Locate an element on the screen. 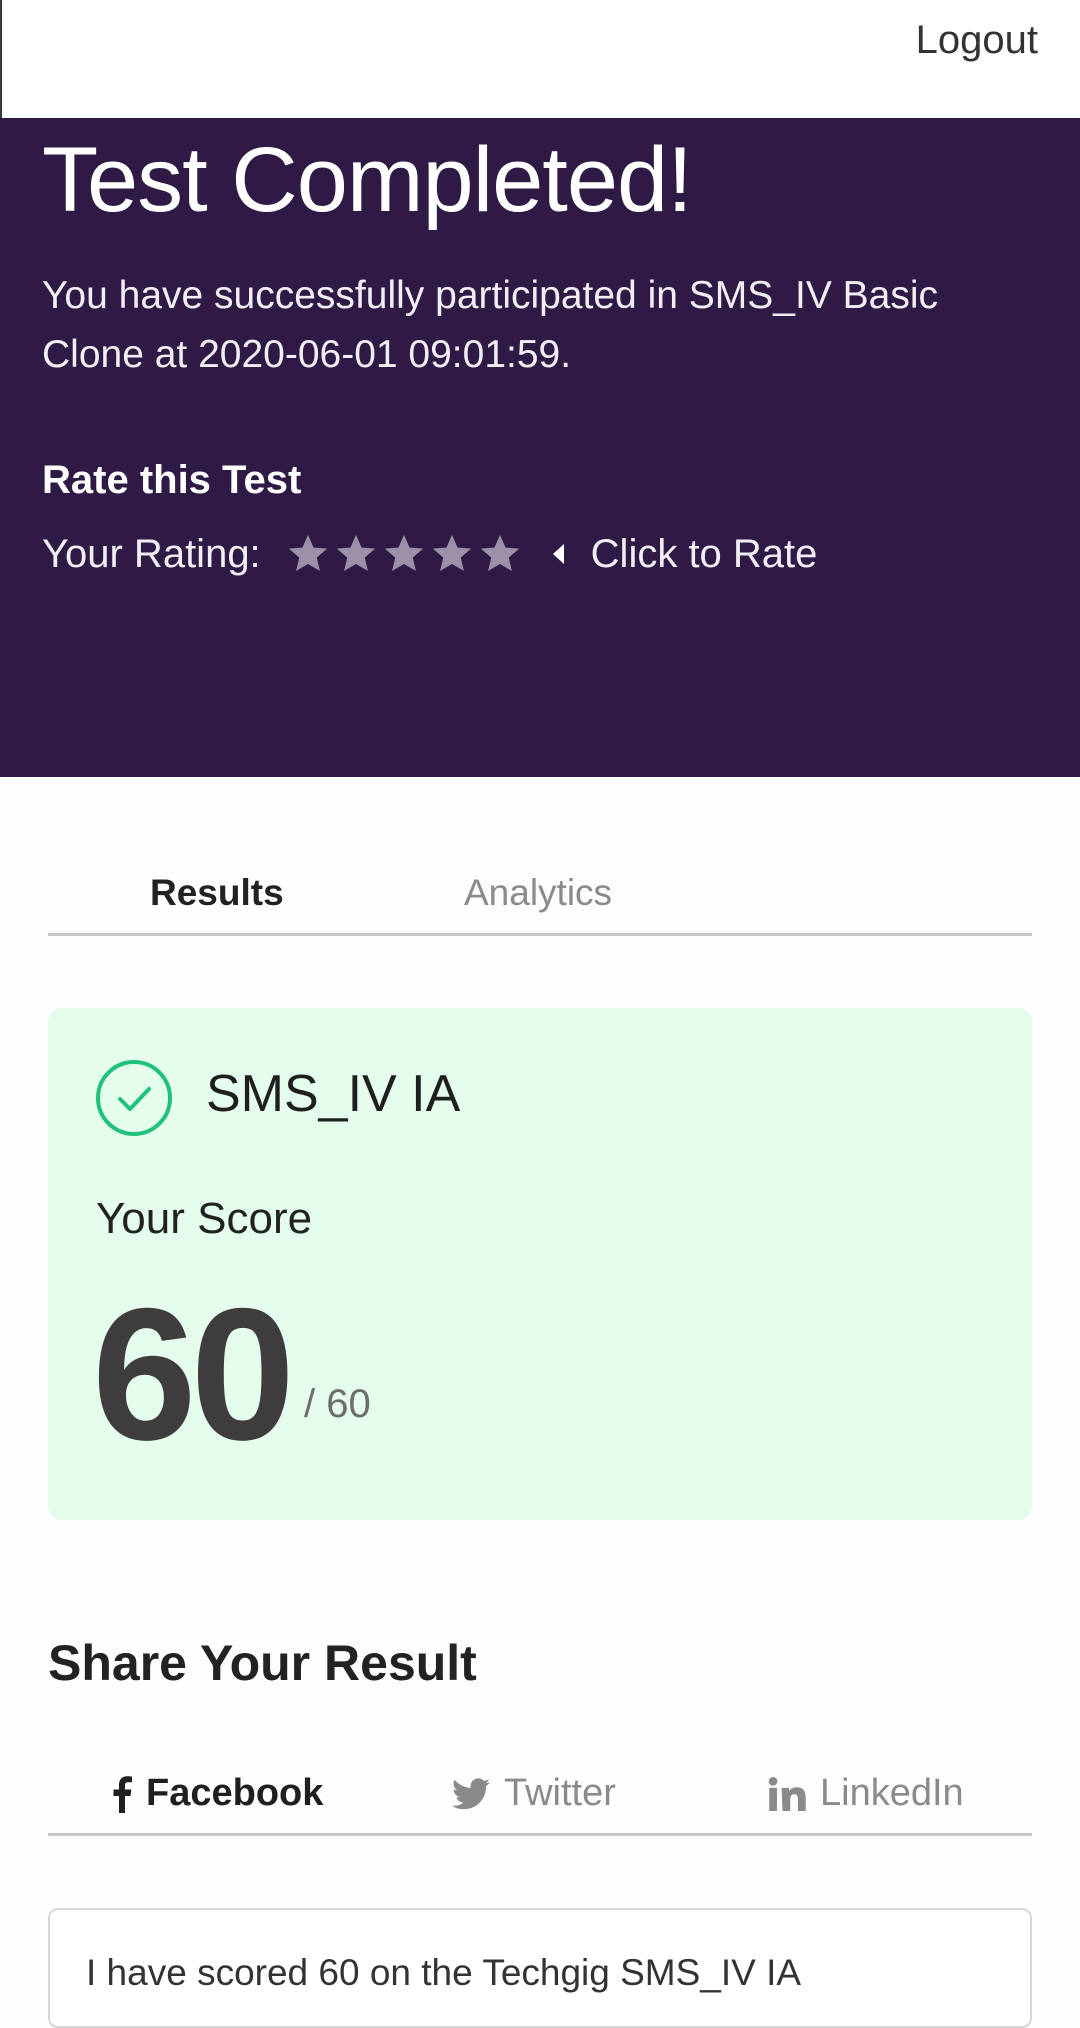  tab-facebook: Facebook is located at coordinates (217, 1793).